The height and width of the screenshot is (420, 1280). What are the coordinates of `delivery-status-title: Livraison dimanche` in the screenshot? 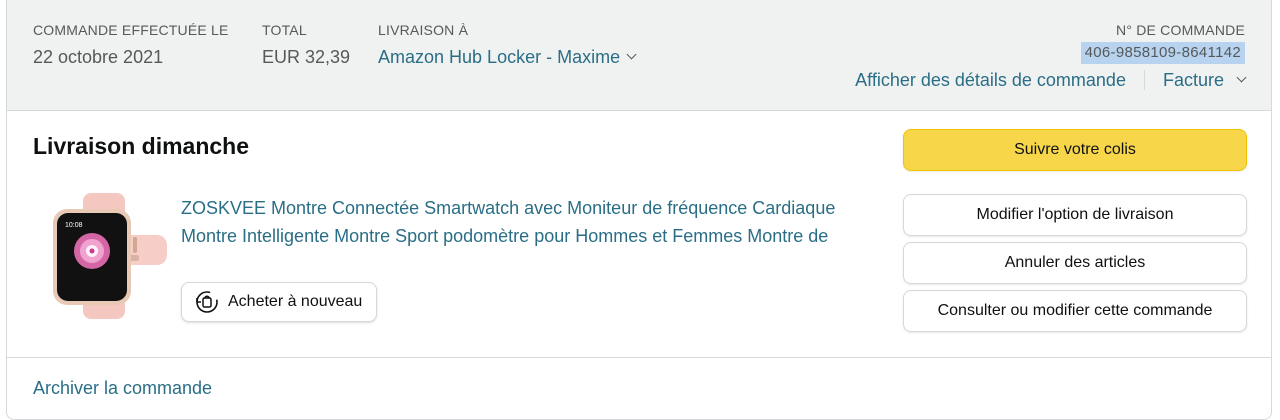 It's located at (141, 146).